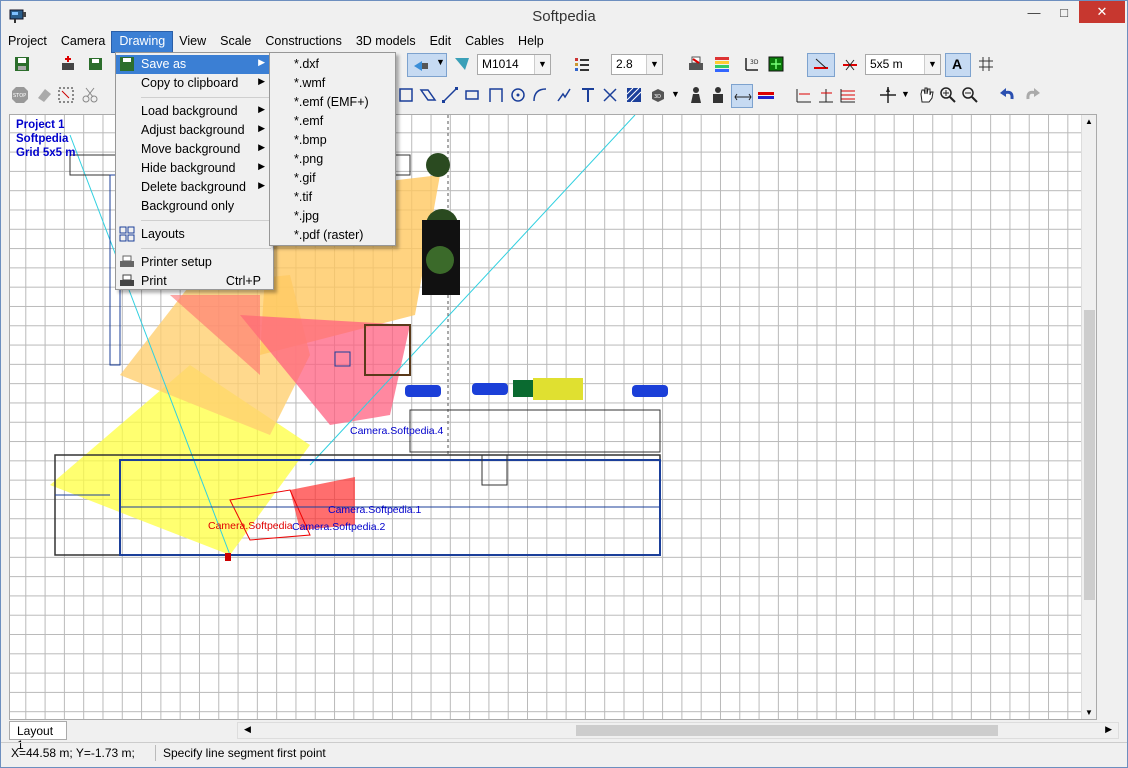 This screenshot has height=768, width=1128. What do you see at coordinates (752, 64) in the screenshot?
I see `3d-view-icon: 3D` at bounding box center [752, 64].